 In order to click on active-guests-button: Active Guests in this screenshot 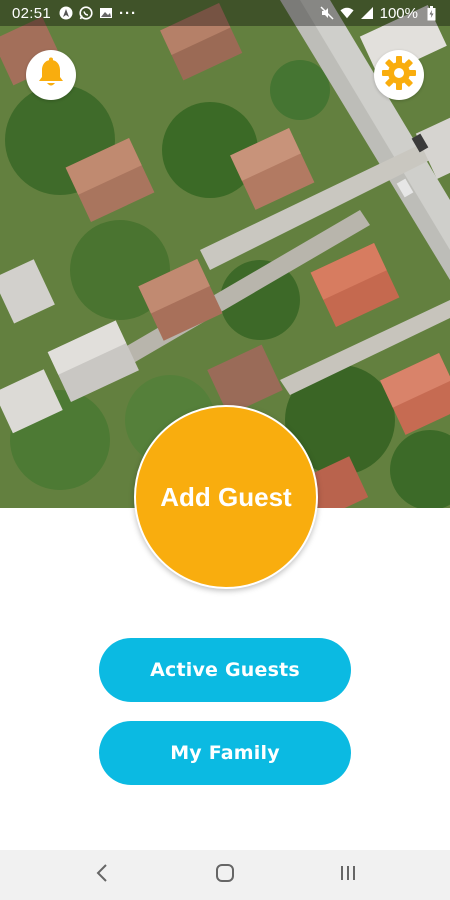, I will do `click(225, 670)`.